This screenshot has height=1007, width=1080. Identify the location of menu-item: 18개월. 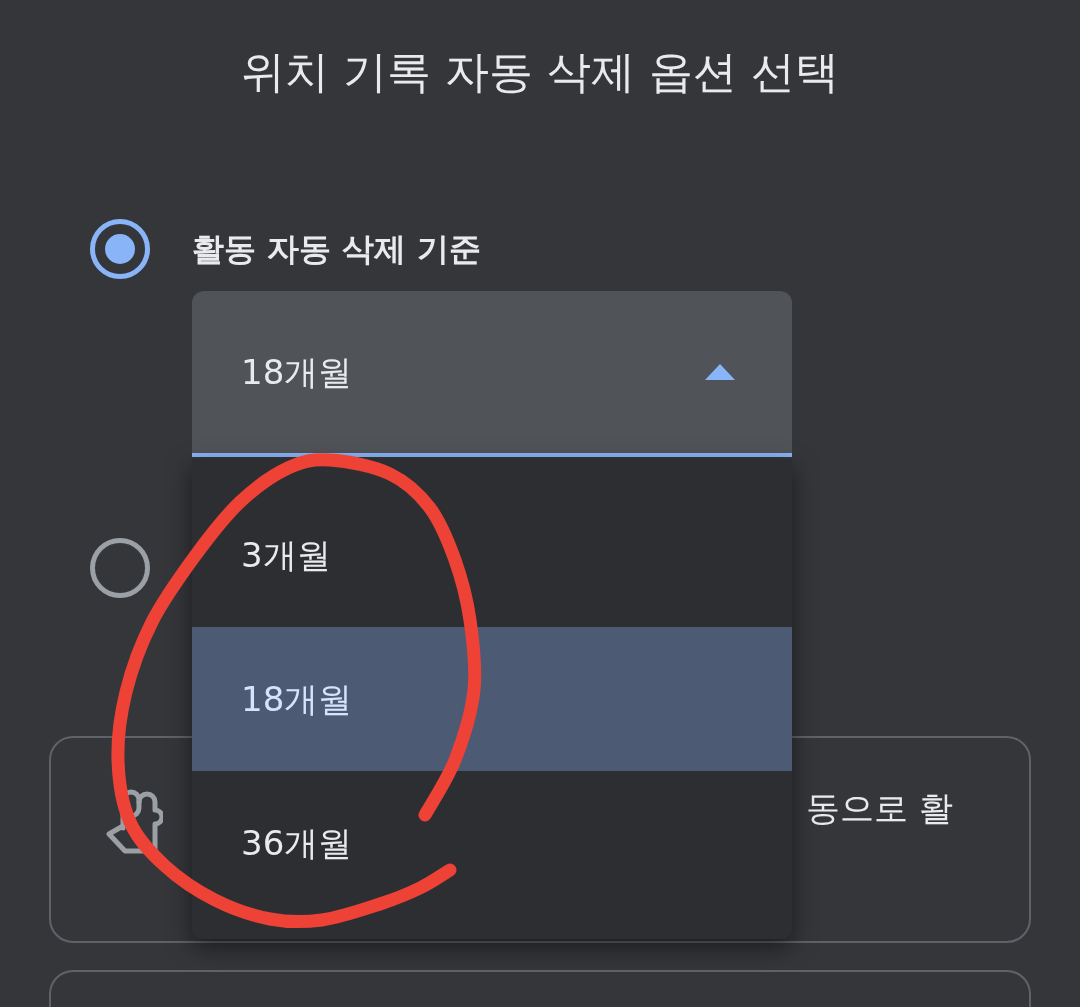
(492, 699).